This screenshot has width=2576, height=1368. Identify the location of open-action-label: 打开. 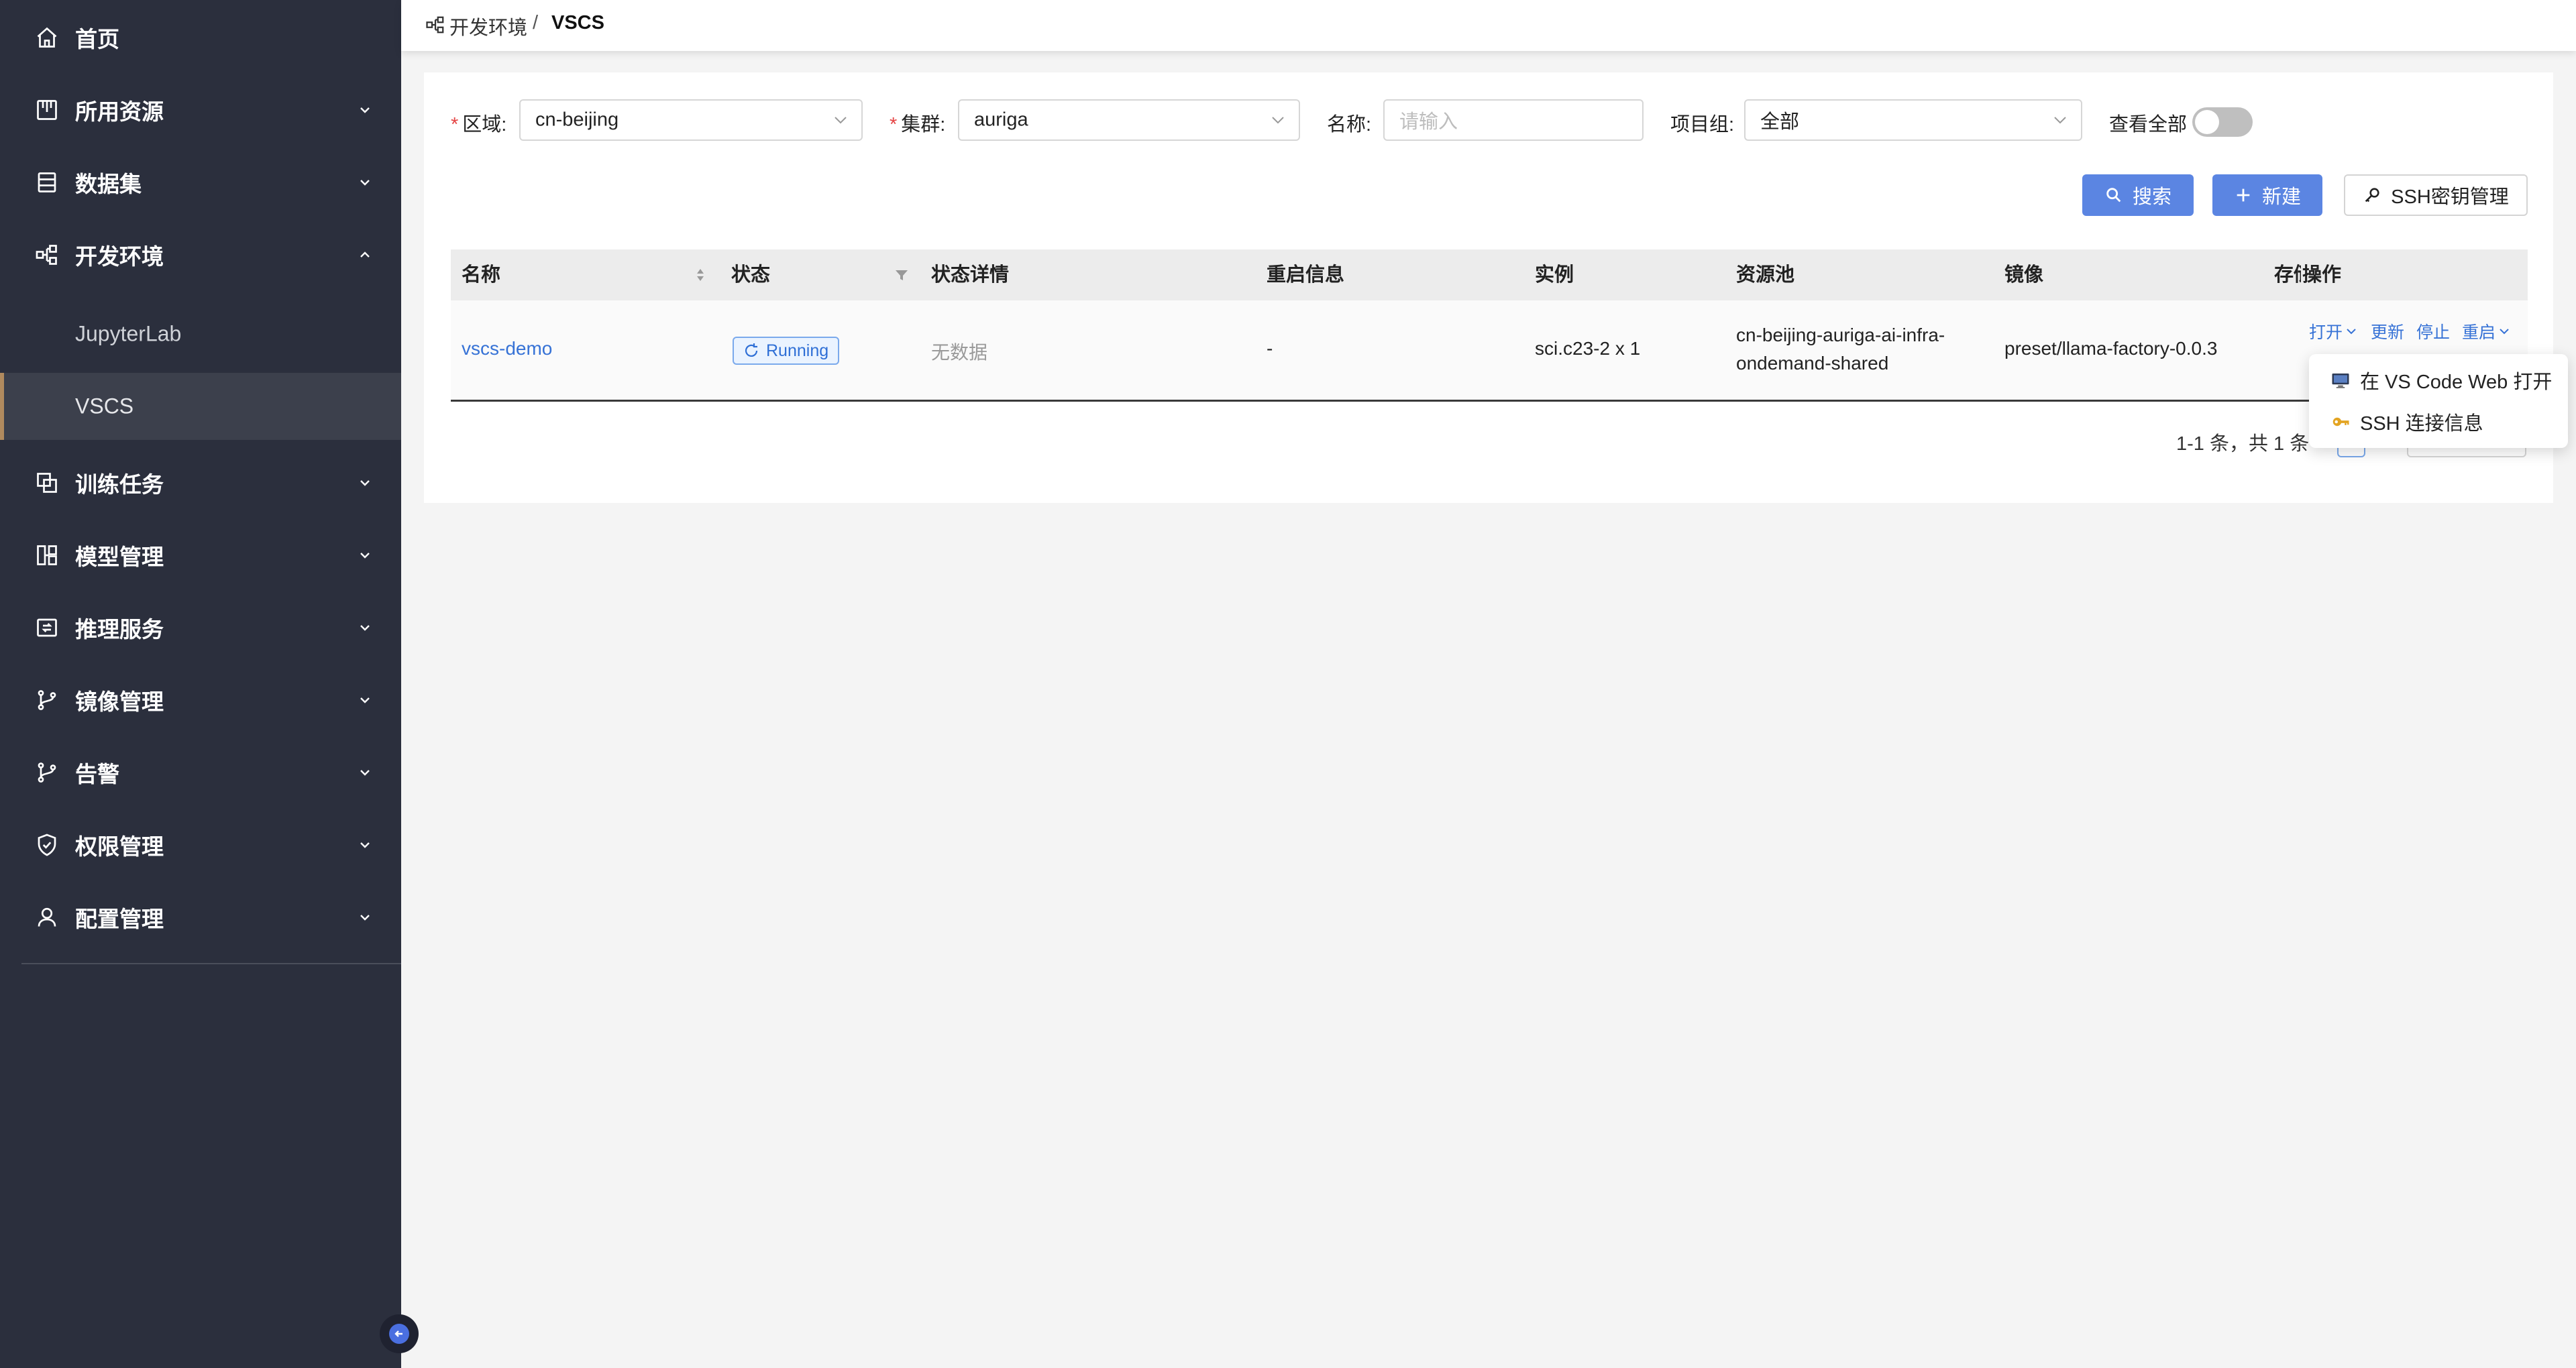
(2326, 332).